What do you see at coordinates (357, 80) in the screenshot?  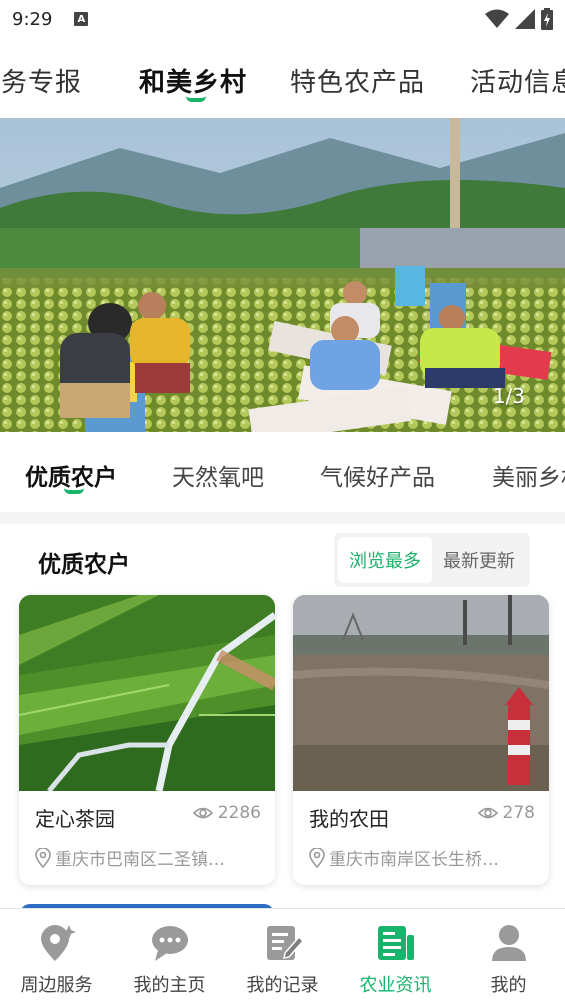 I see `tab-specialty-products: 特色农产品` at bounding box center [357, 80].